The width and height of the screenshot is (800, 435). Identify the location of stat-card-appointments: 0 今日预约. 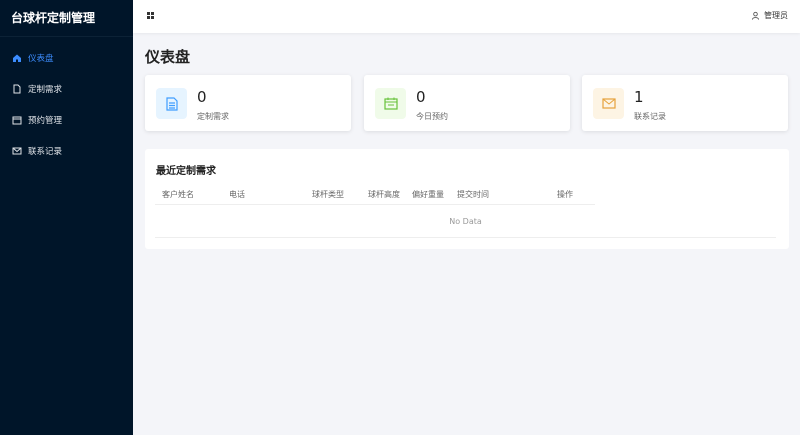
(467, 103).